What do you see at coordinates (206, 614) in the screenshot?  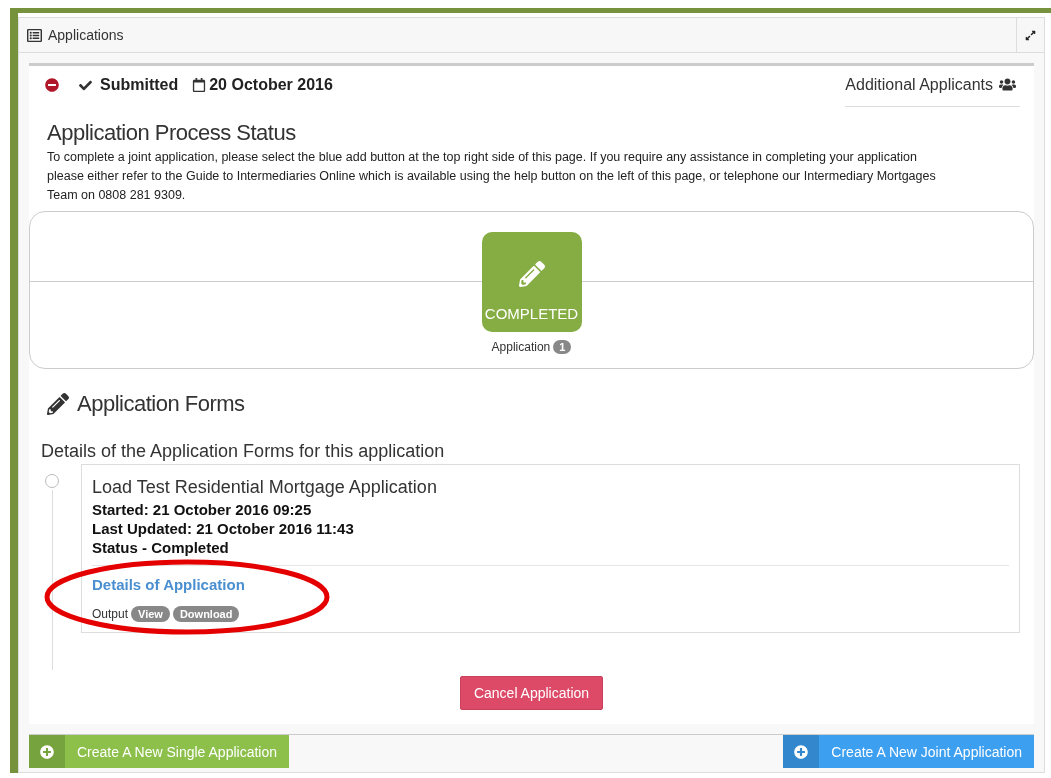 I see `output-button: Download` at bounding box center [206, 614].